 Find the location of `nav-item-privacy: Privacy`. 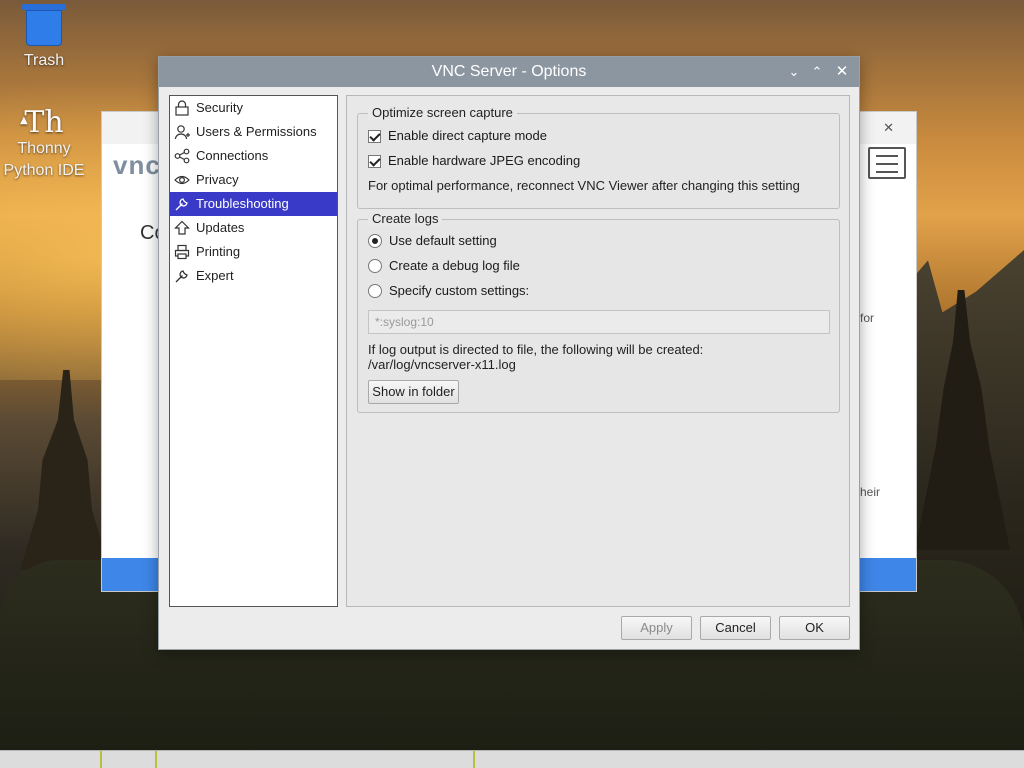

nav-item-privacy: Privacy is located at coordinates (253, 180).